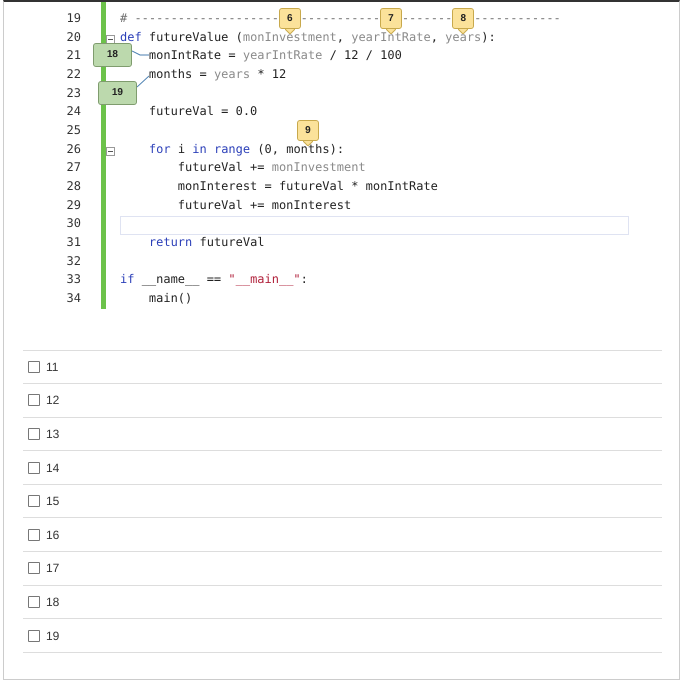 The image size is (683, 700). What do you see at coordinates (319, 167) in the screenshot?
I see `code-text: monInvestment` at bounding box center [319, 167].